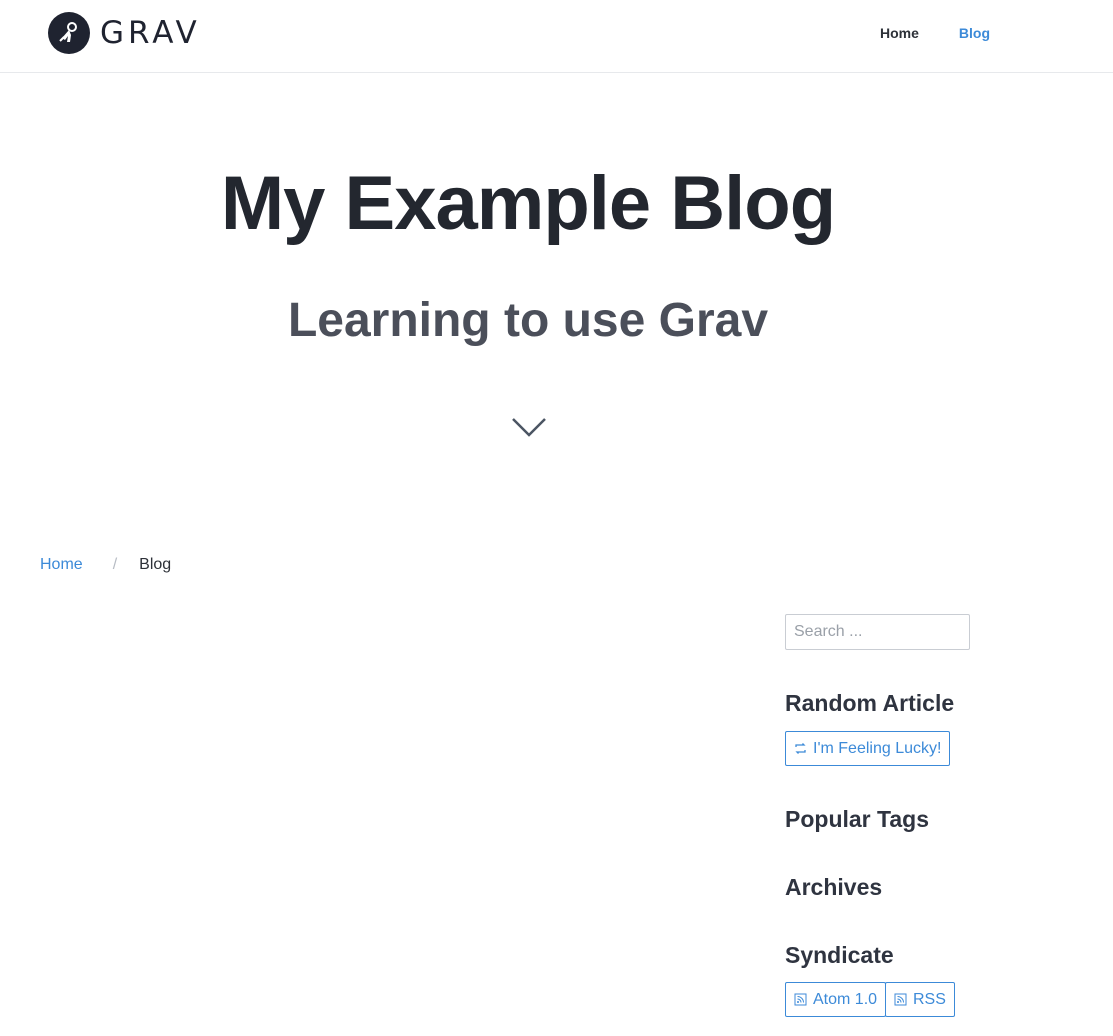  Describe the element at coordinates (877, 632) in the screenshot. I see `search-input` at that location.